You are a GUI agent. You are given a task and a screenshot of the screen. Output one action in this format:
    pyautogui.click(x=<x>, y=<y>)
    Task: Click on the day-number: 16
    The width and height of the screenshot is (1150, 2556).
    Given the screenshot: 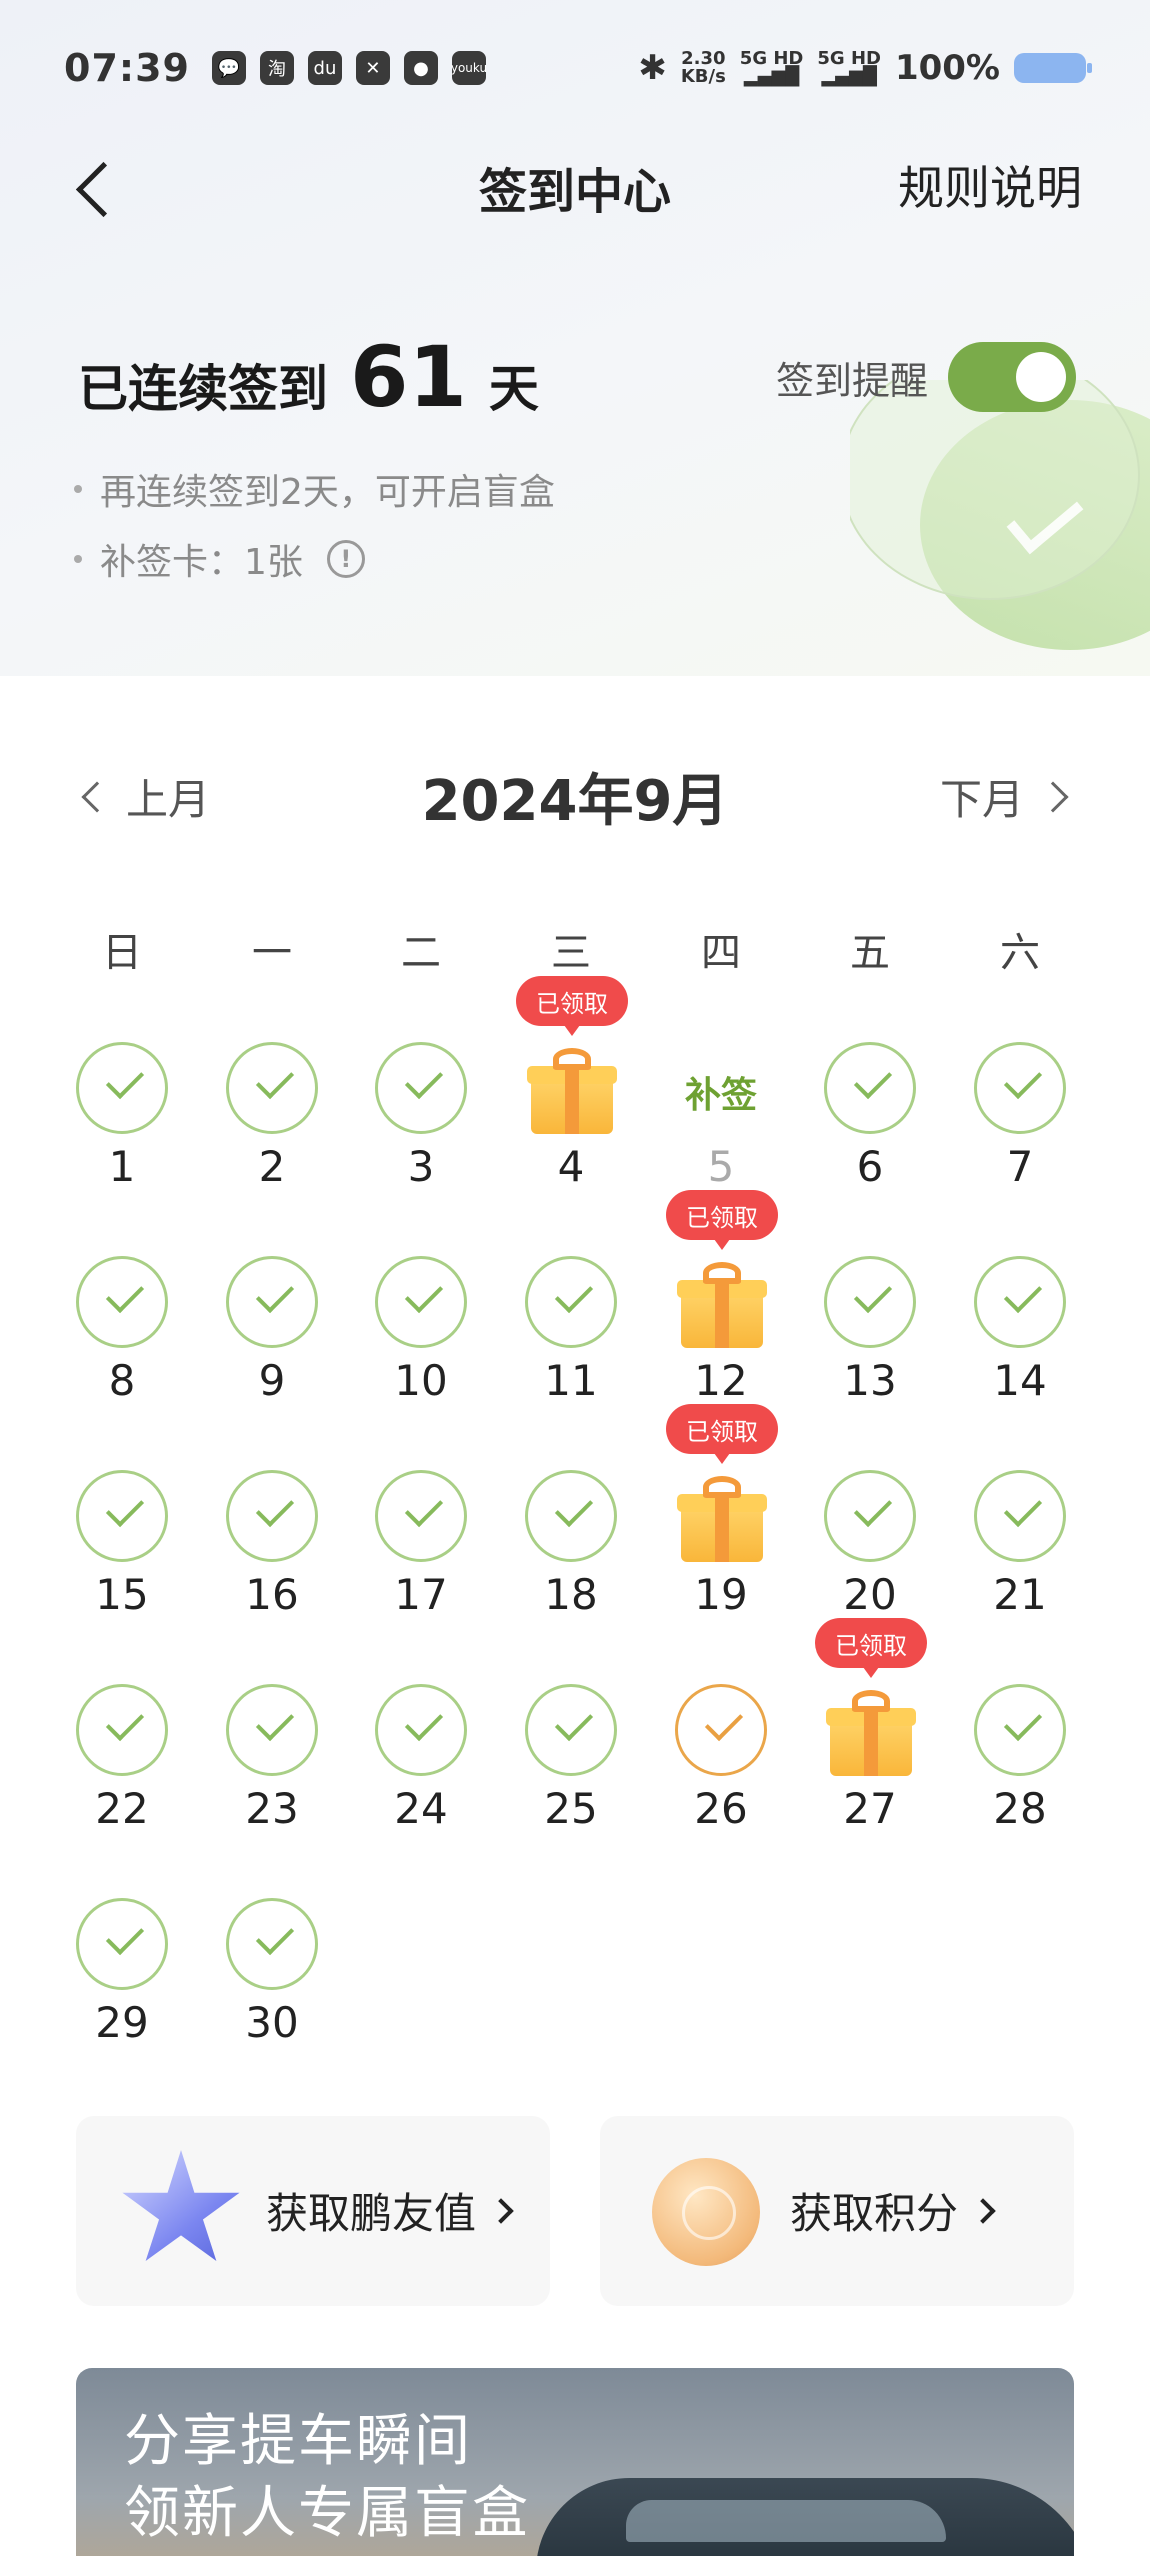 What is the action you would take?
    pyautogui.click(x=272, y=1594)
    